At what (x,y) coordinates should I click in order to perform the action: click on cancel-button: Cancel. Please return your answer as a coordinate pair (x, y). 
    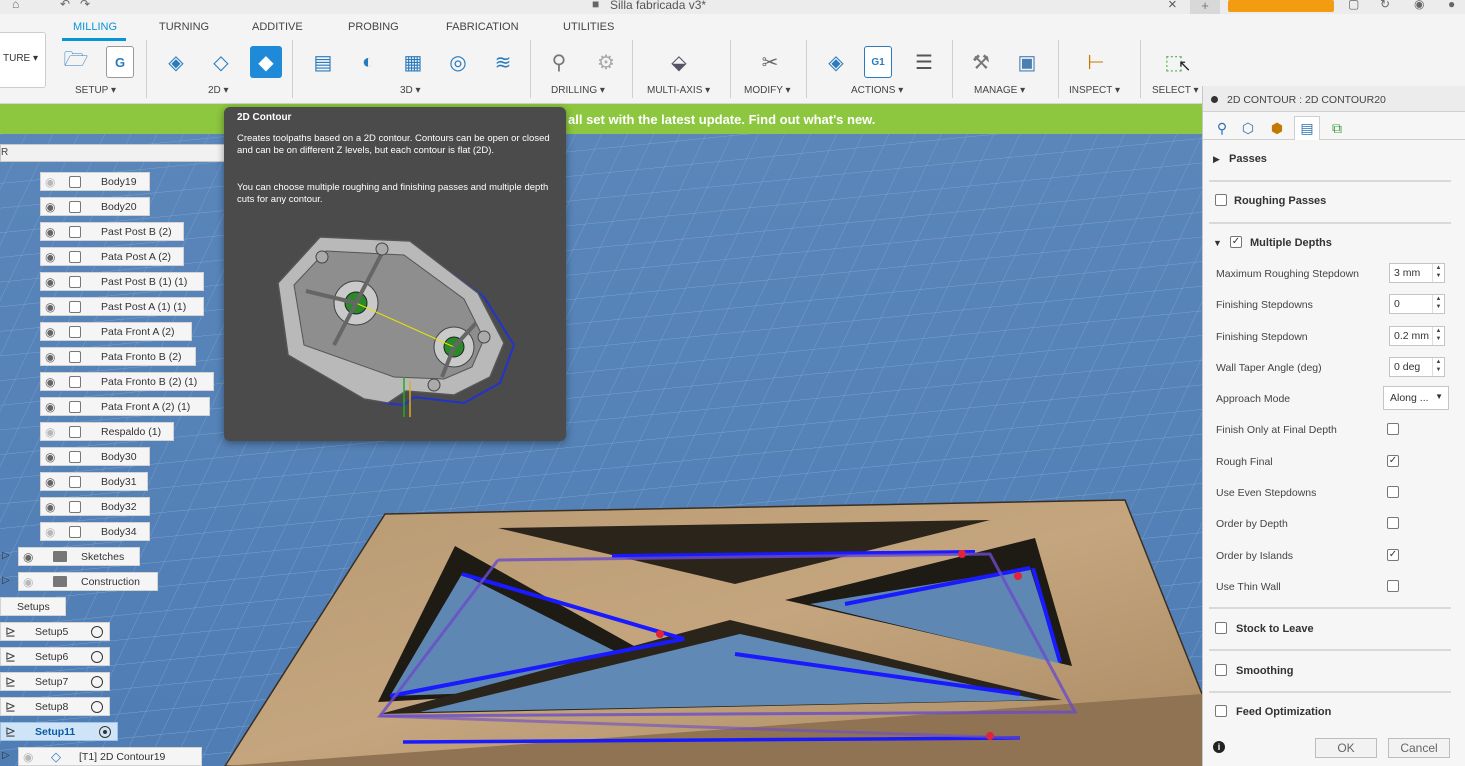
    Looking at the image, I should click on (1419, 748).